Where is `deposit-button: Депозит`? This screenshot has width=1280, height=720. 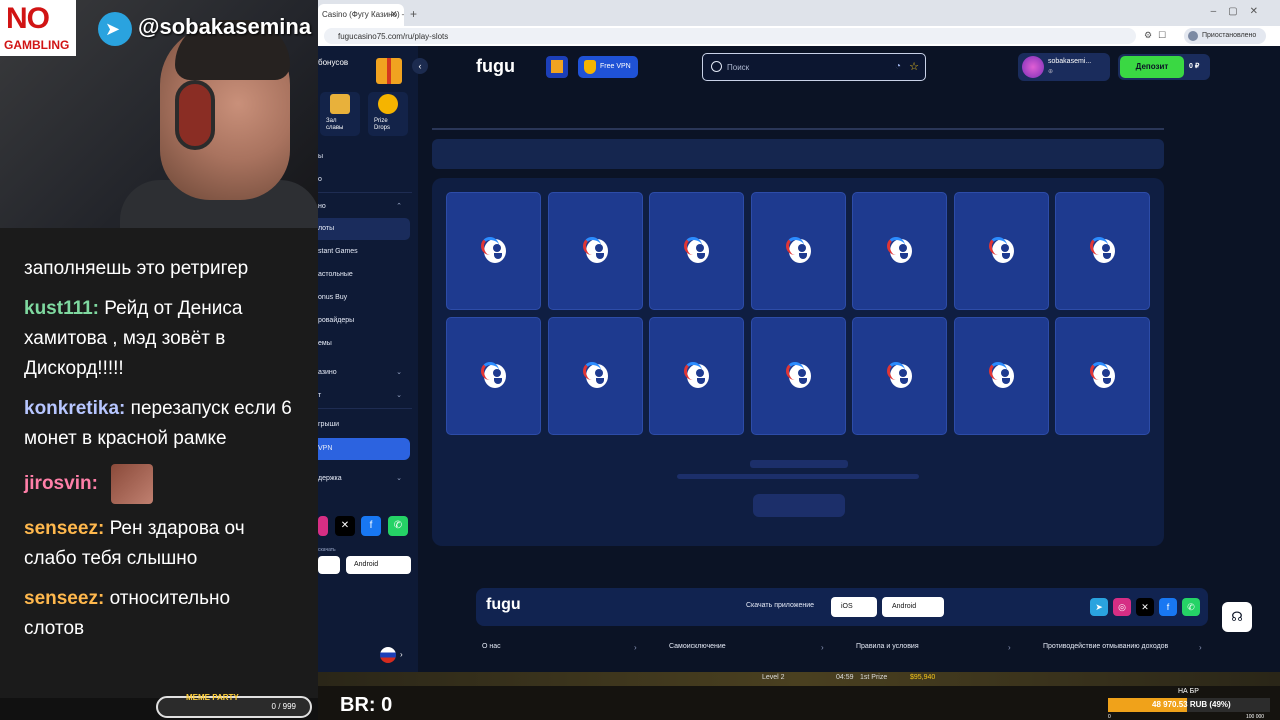
deposit-button: Депозит is located at coordinates (1152, 67).